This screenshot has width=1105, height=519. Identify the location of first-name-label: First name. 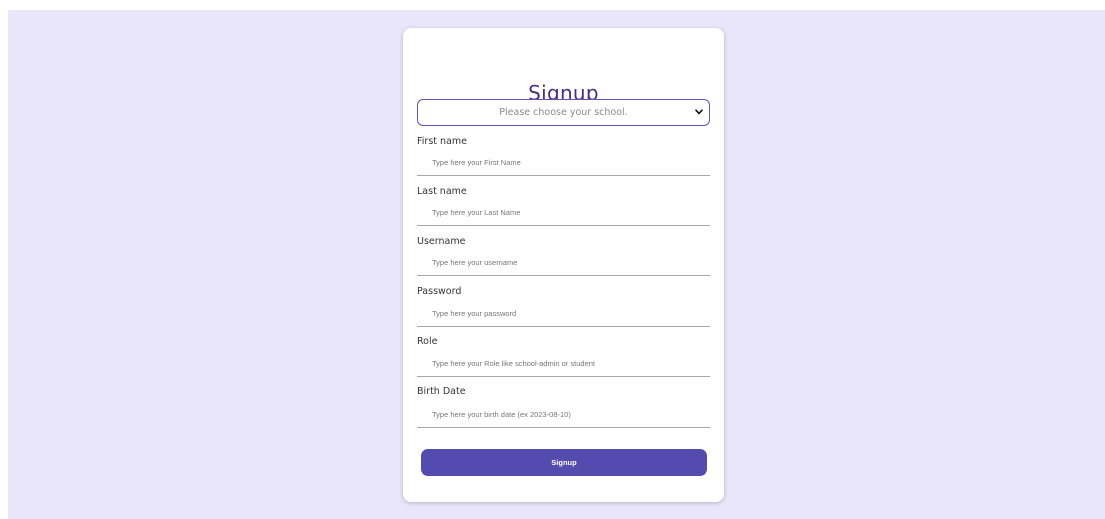
(442, 141).